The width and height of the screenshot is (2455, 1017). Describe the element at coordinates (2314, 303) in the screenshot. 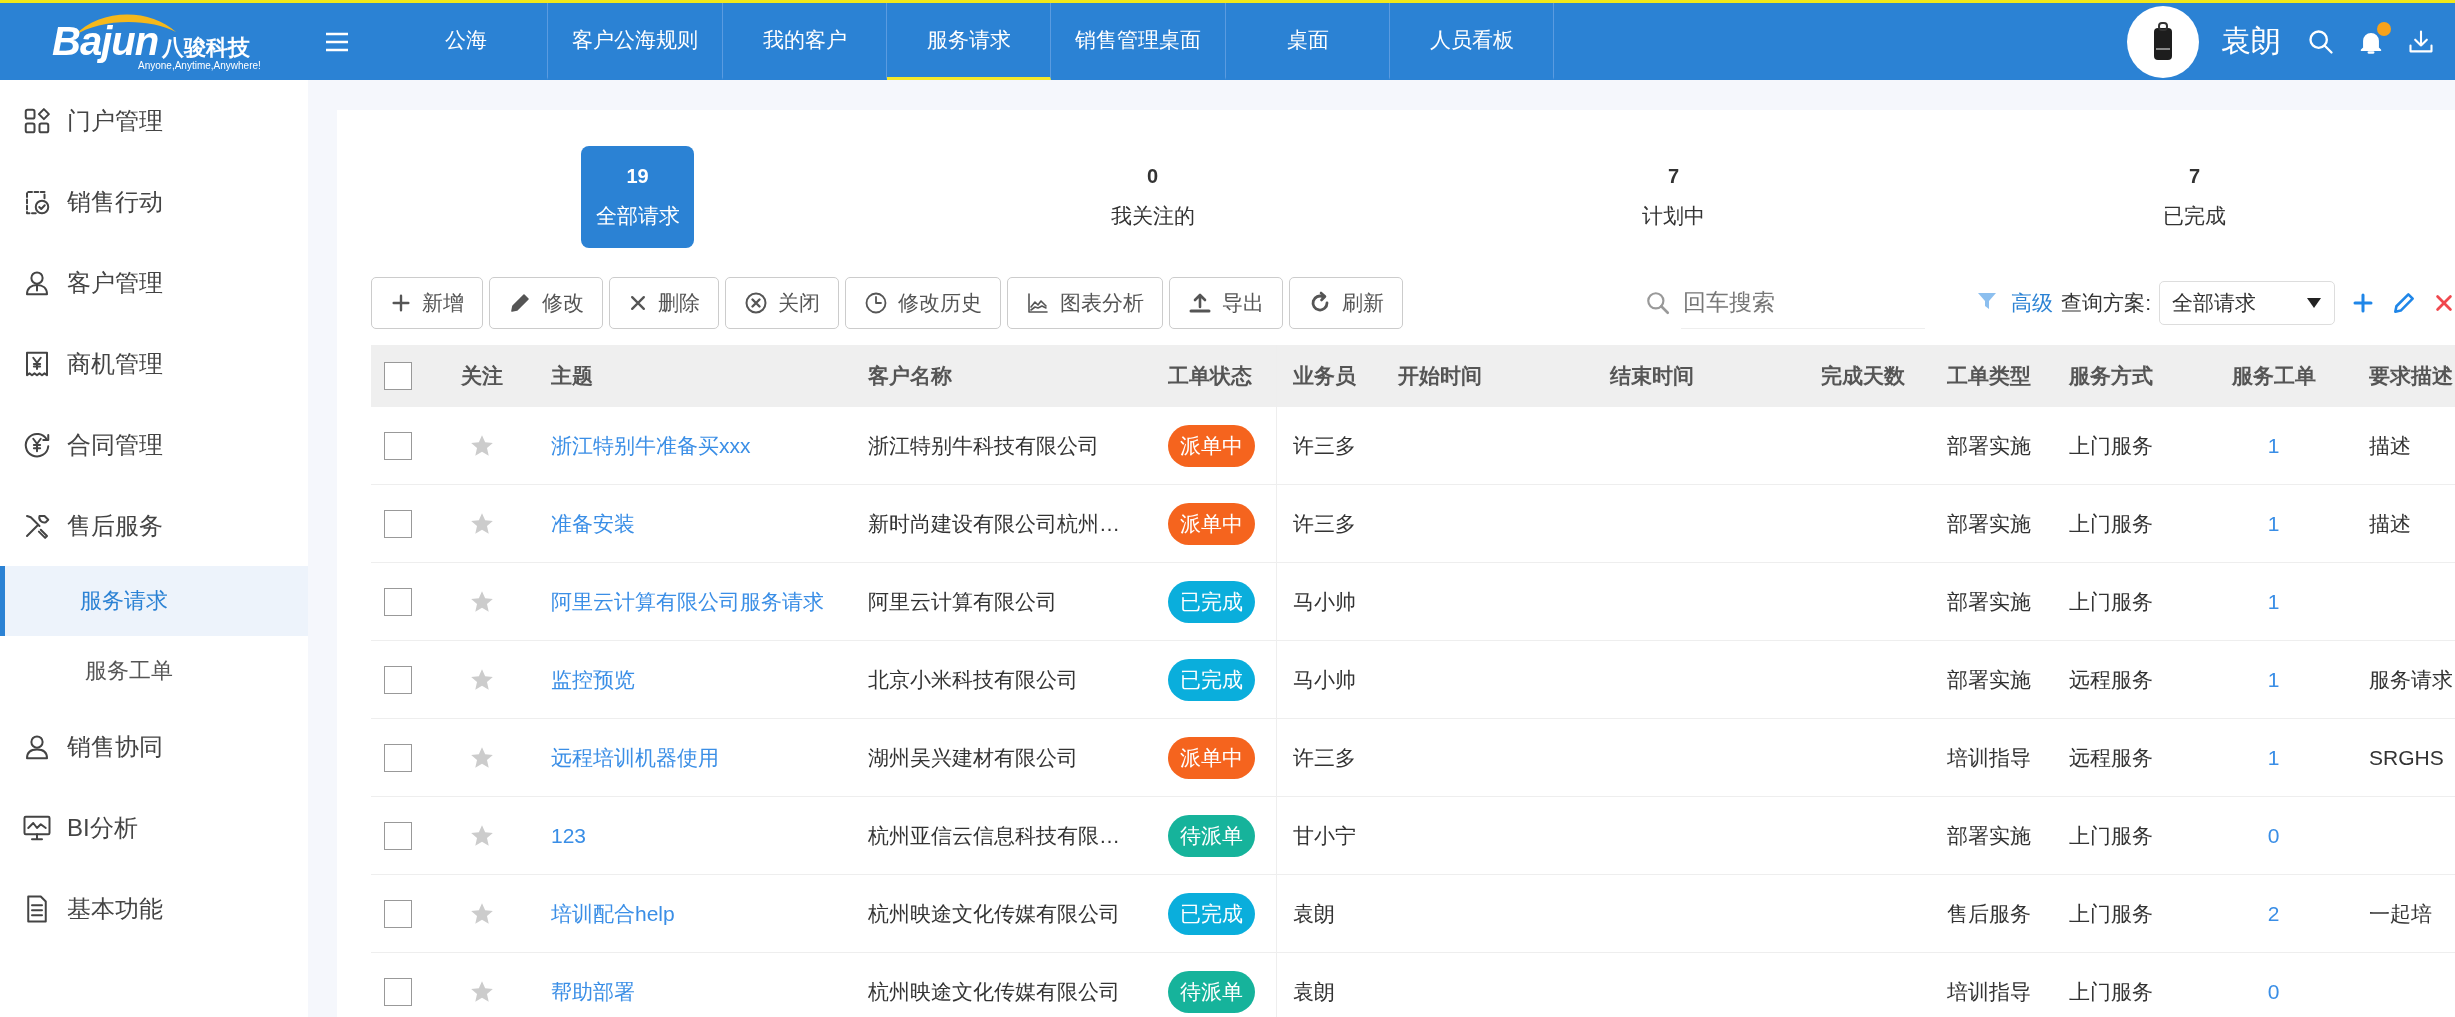

I see `dropdown-icon` at that location.